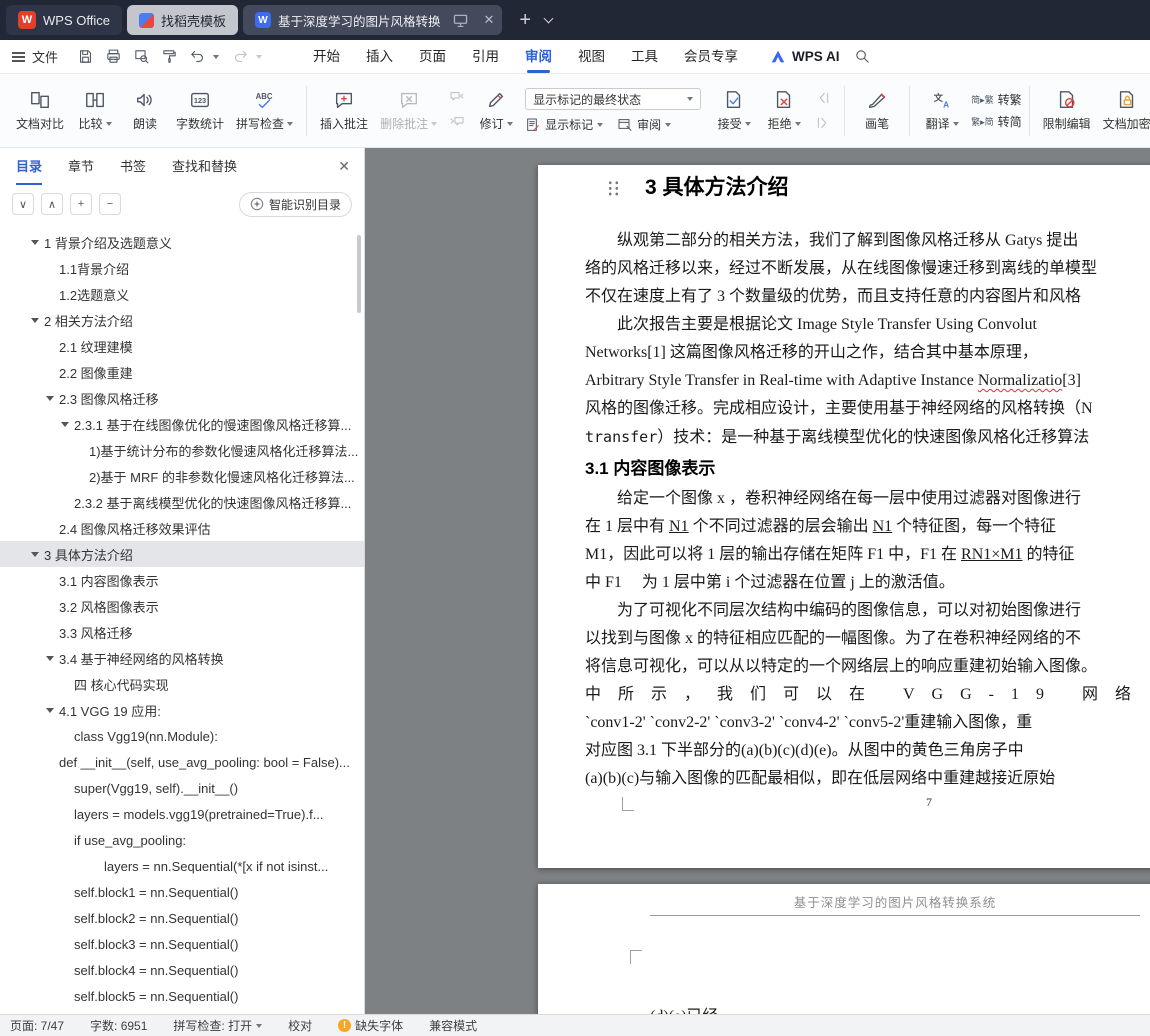 The width and height of the screenshot is (1150, 1036). What do you see at coordinates (804, 57) in the screenshot?
I see `wps-ai-button: WPS AI` at bounding box center [804, 57].